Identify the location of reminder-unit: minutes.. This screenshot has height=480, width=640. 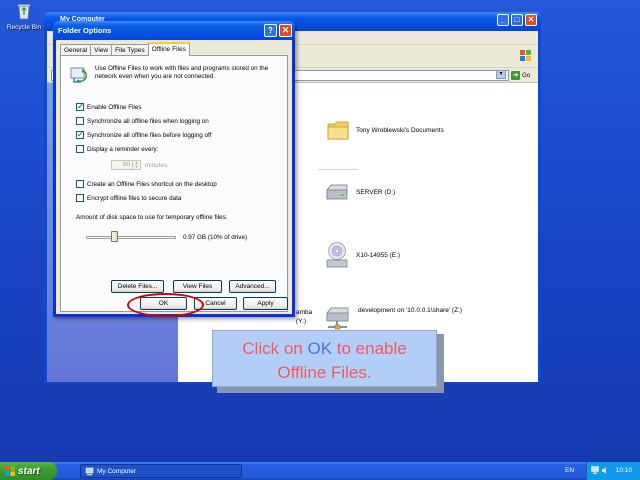
(157, 165).